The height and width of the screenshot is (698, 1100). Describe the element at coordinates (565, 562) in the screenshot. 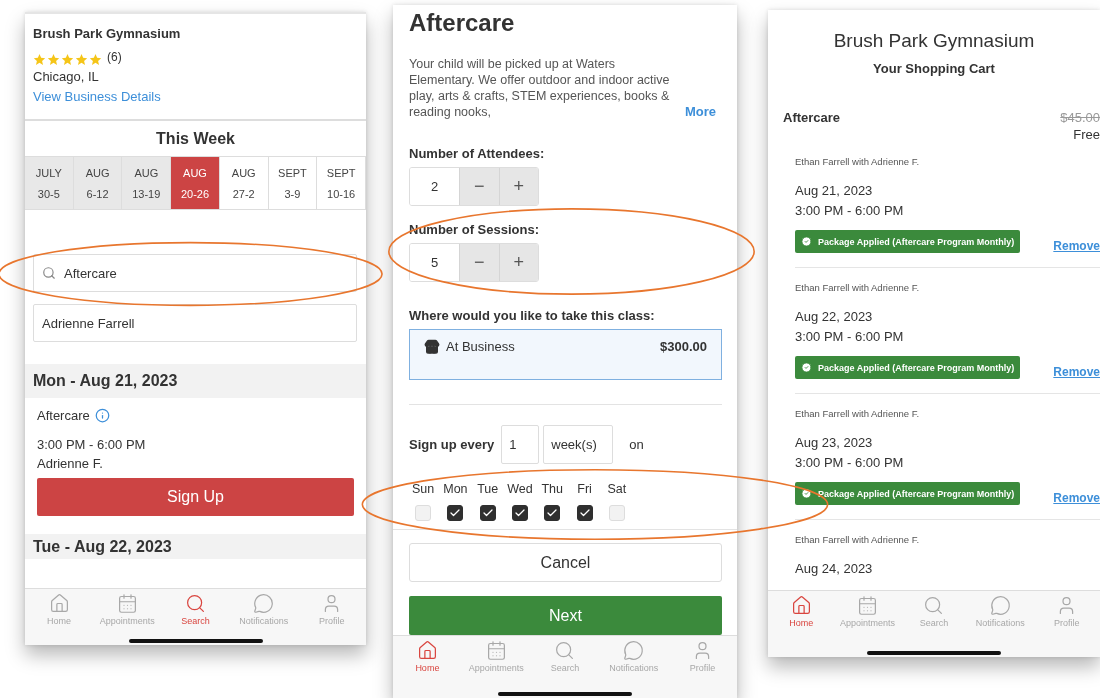

I see `cancel-button: Cancel` at that location.